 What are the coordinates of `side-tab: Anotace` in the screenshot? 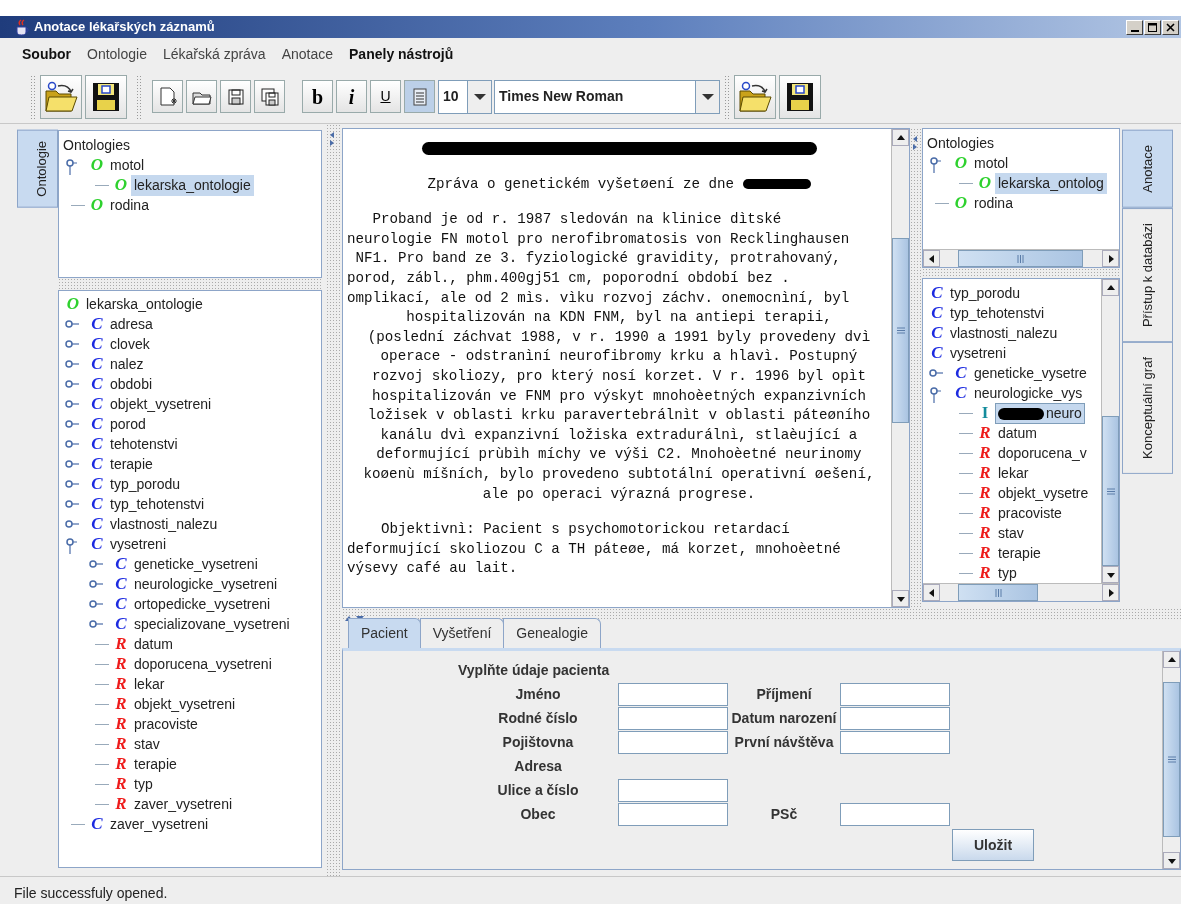 It's located at (1147, 169).